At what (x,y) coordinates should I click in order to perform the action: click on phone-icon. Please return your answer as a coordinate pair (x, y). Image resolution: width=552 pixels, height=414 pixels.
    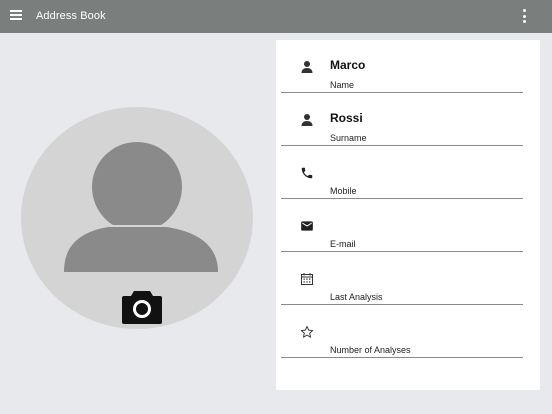
    Looking at the image, I should click on (307, 173).